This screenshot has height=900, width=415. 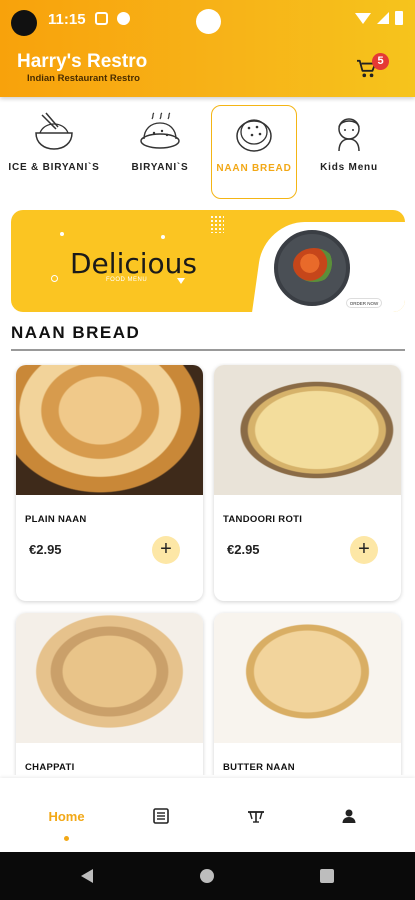 I want to click on app-title: Harry's Restro, so click(x=82, y=61).